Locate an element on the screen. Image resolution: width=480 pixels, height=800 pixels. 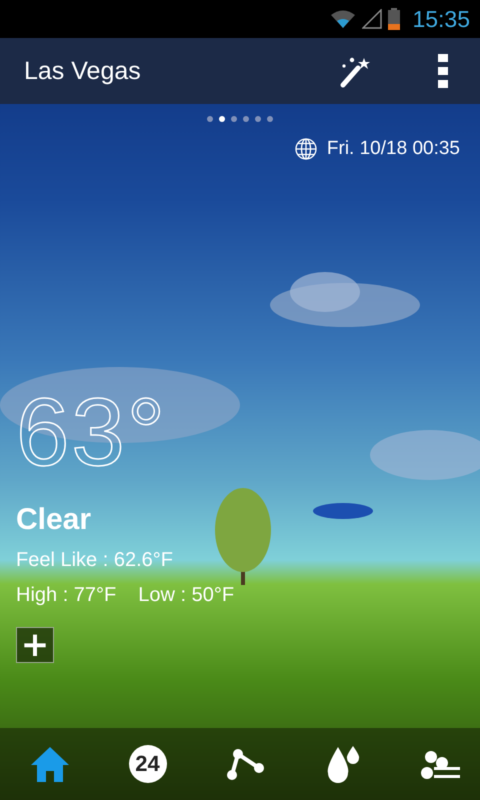
city-title: Las Vegas is located at coordinates (83, 71).